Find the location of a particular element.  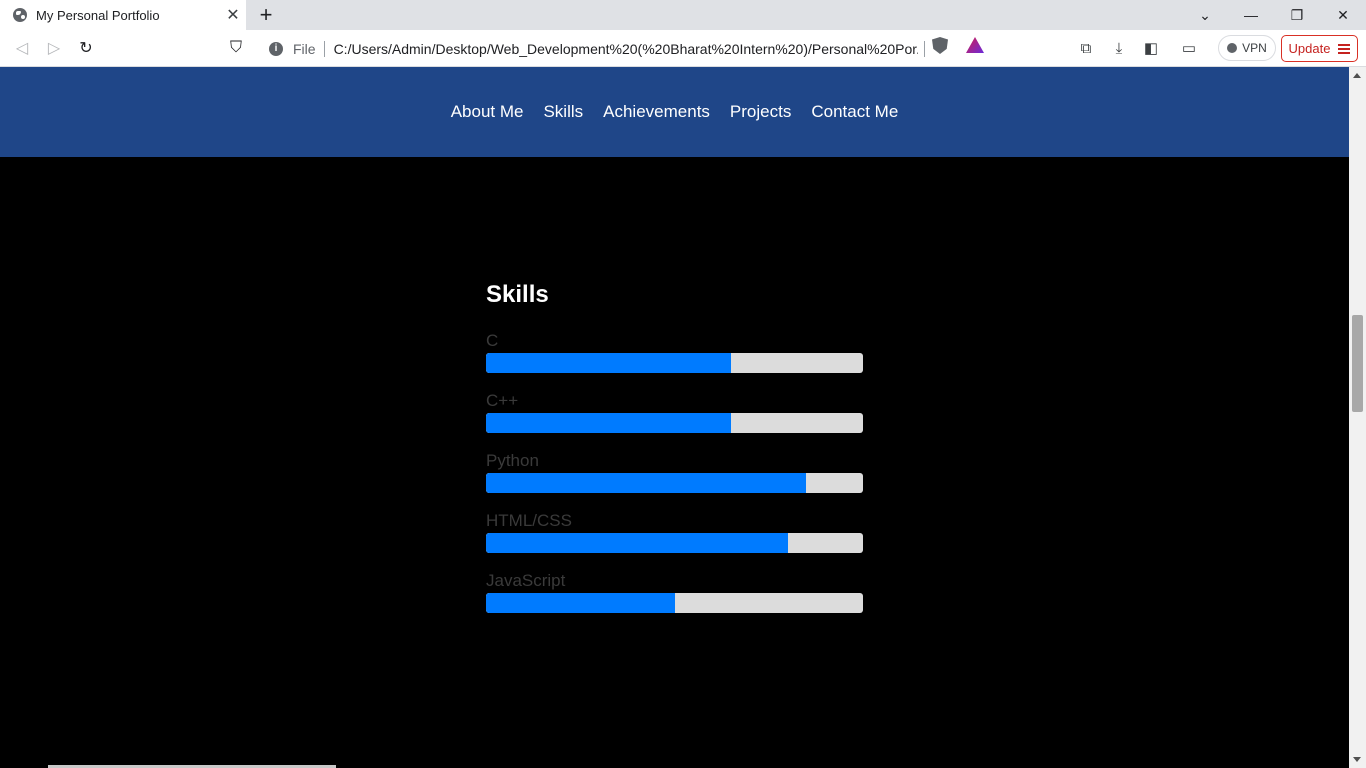

update-label: Update is located at coordinates (1309, 48).